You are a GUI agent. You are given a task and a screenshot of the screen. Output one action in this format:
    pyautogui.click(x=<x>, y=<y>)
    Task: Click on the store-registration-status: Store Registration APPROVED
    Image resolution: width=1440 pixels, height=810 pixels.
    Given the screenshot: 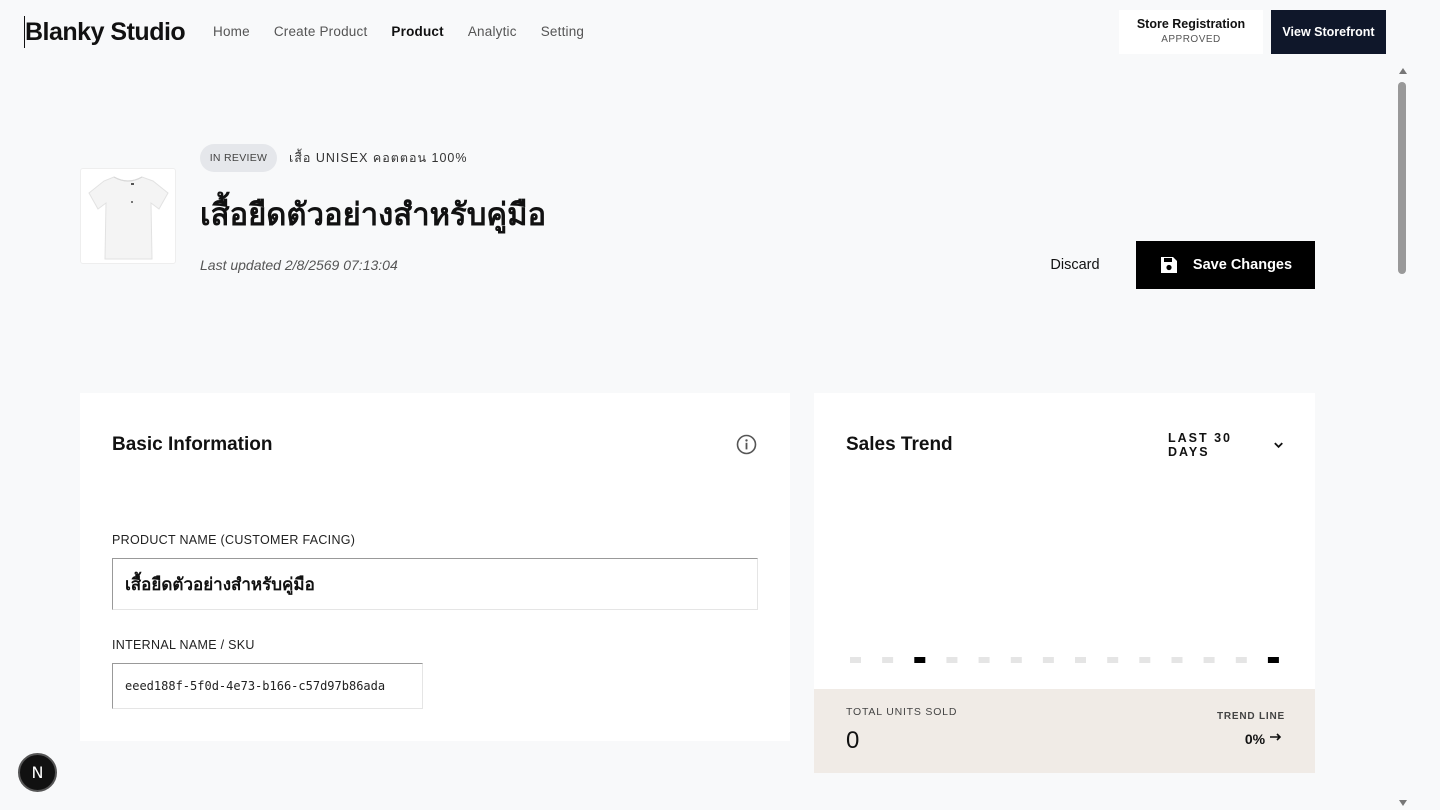 What is the action you would take?
    pyautogui.click(x=1191, y=32)
    